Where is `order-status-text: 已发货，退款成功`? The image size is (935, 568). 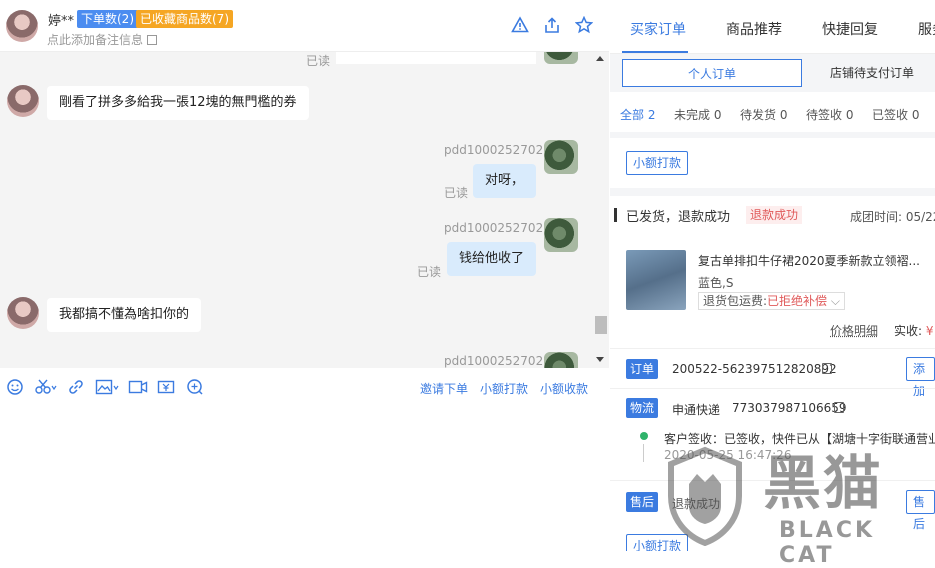
order-status-text: 已发货，退款成功 is located at coordinates (678, 217).